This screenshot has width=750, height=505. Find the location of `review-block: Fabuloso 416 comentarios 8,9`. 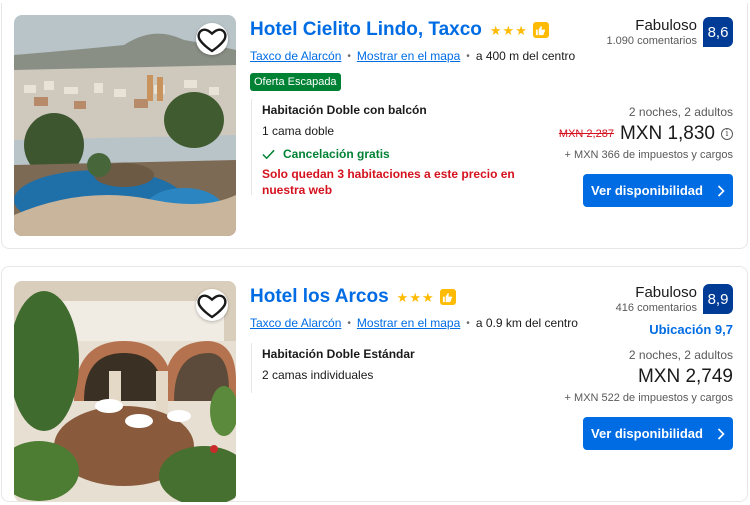

review-block: Fabuloso 416 comentarios 8,9 is located at coordinates (674, 299).